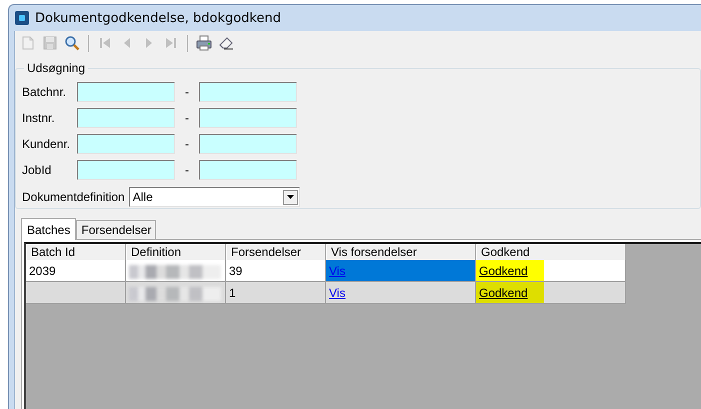  I want to click on group-title: Udsøgning, so click(56, 68).